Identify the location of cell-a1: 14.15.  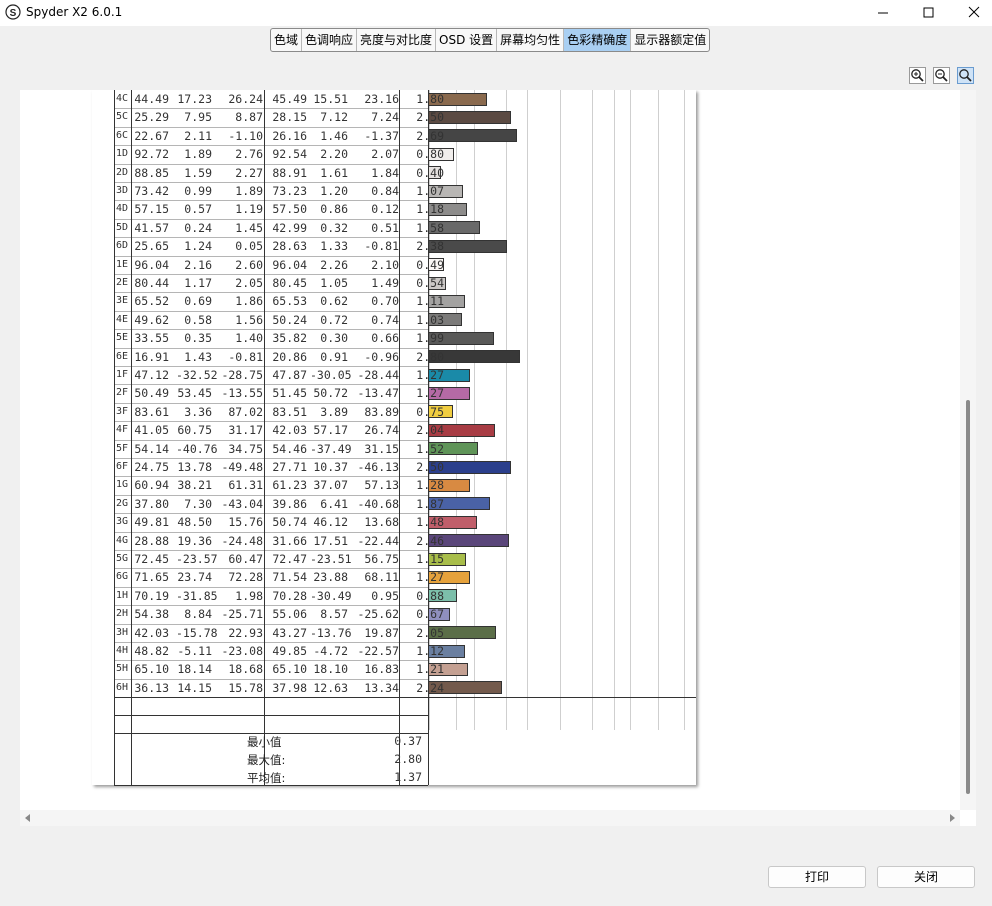
(194, 687).